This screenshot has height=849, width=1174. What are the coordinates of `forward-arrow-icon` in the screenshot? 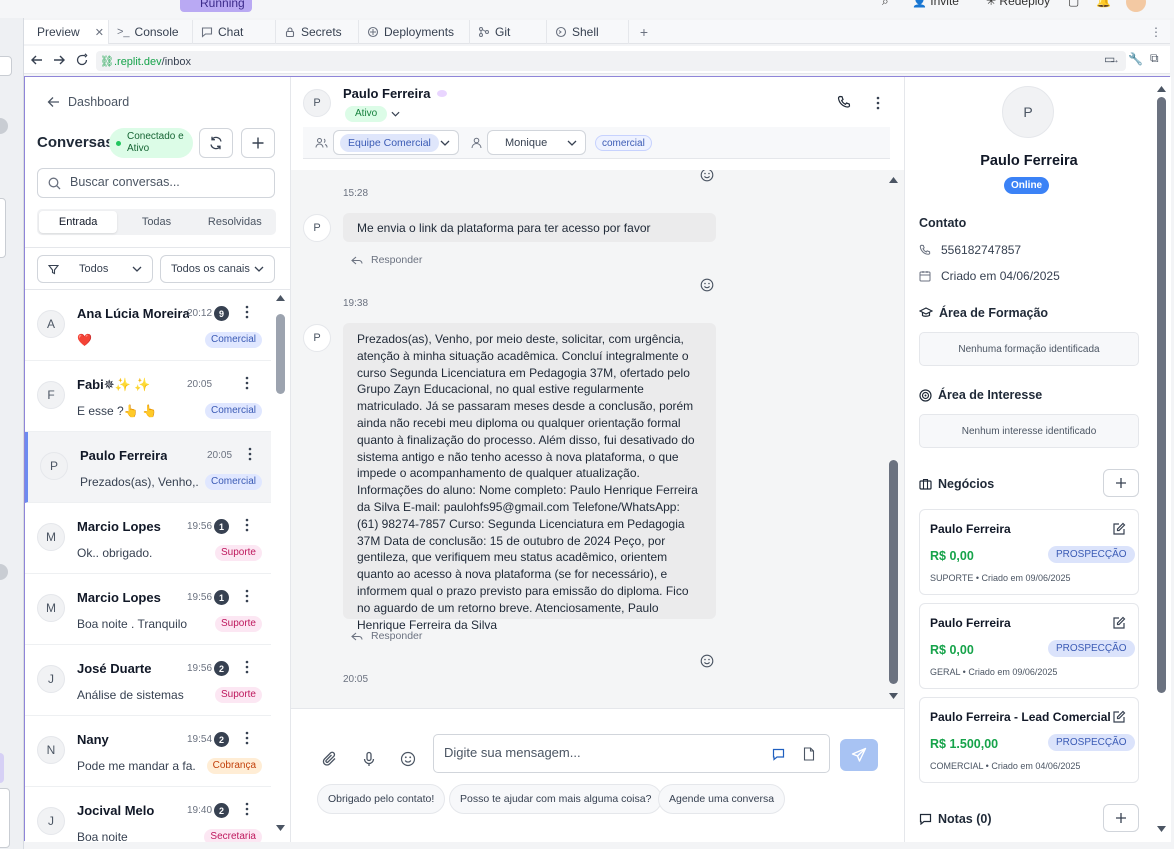 It's located at (59, 60).